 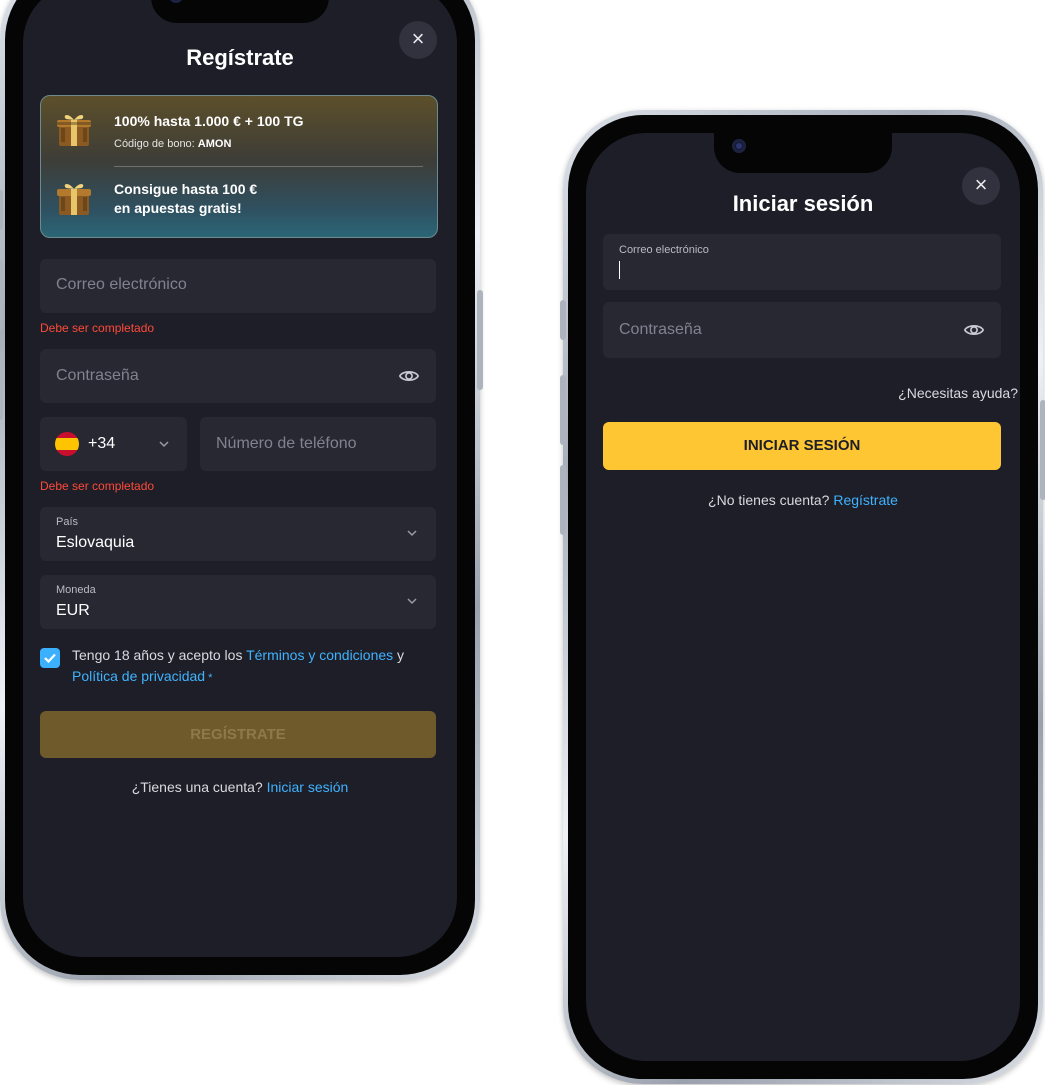 I want to click on required-mark: *, so click(x=209, y=678).